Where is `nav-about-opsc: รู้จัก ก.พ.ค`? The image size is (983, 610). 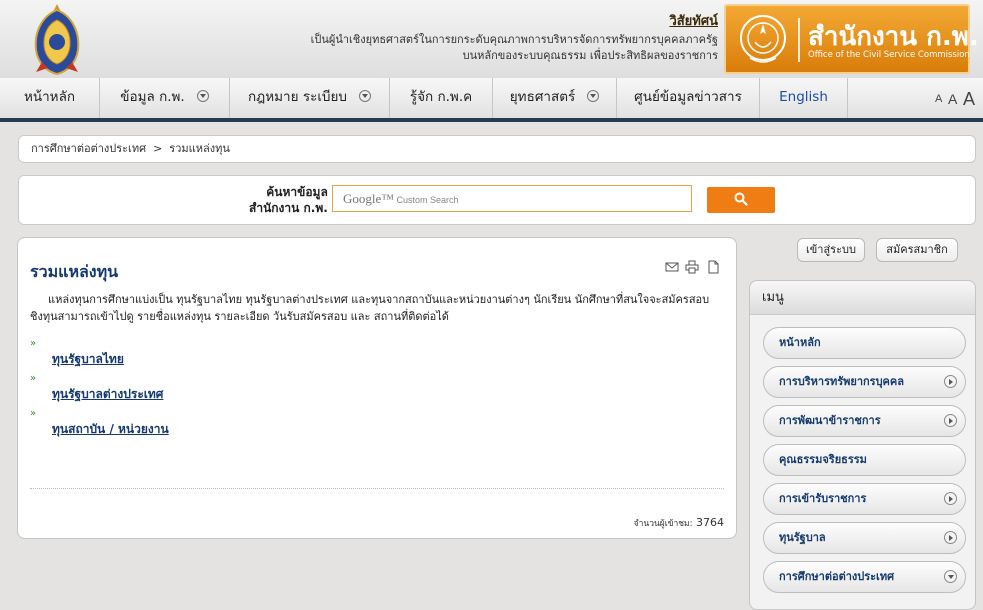 nav-about-opsc: รู้จัก ก.พ.ค is located at coordinates (441, 98).